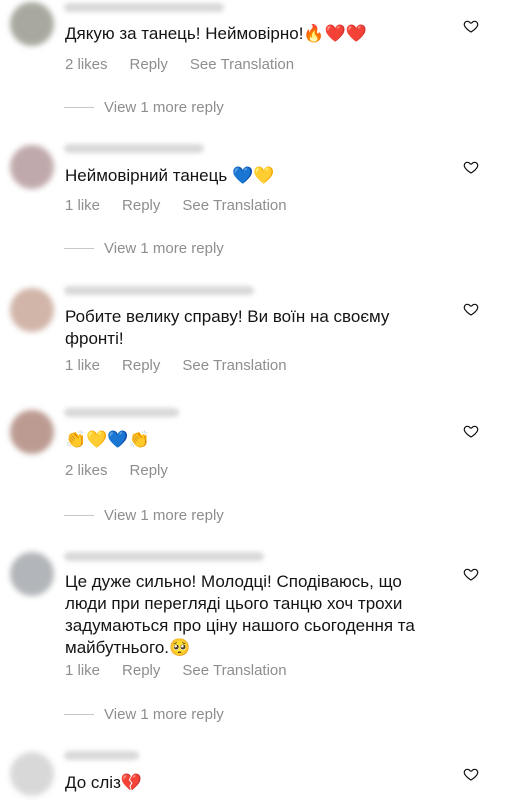 This screenshot has width=507, height=800. What do you see at coordinates (216, 33) in the screenshot?
I see `comment-text: Дякую за танець! Неймовірно!🔥❤️❤️` at bounding box center [216, 33].